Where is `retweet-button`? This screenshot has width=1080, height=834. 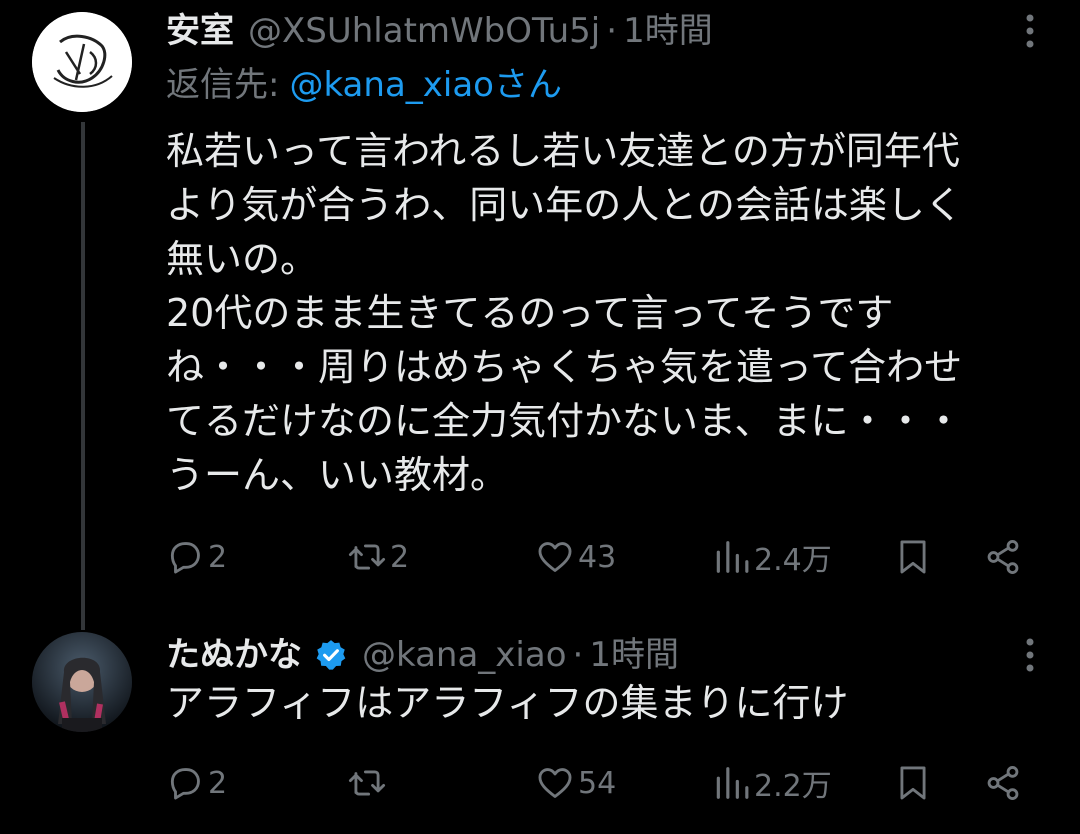 retweet-button is located at coordinates (369, 783).